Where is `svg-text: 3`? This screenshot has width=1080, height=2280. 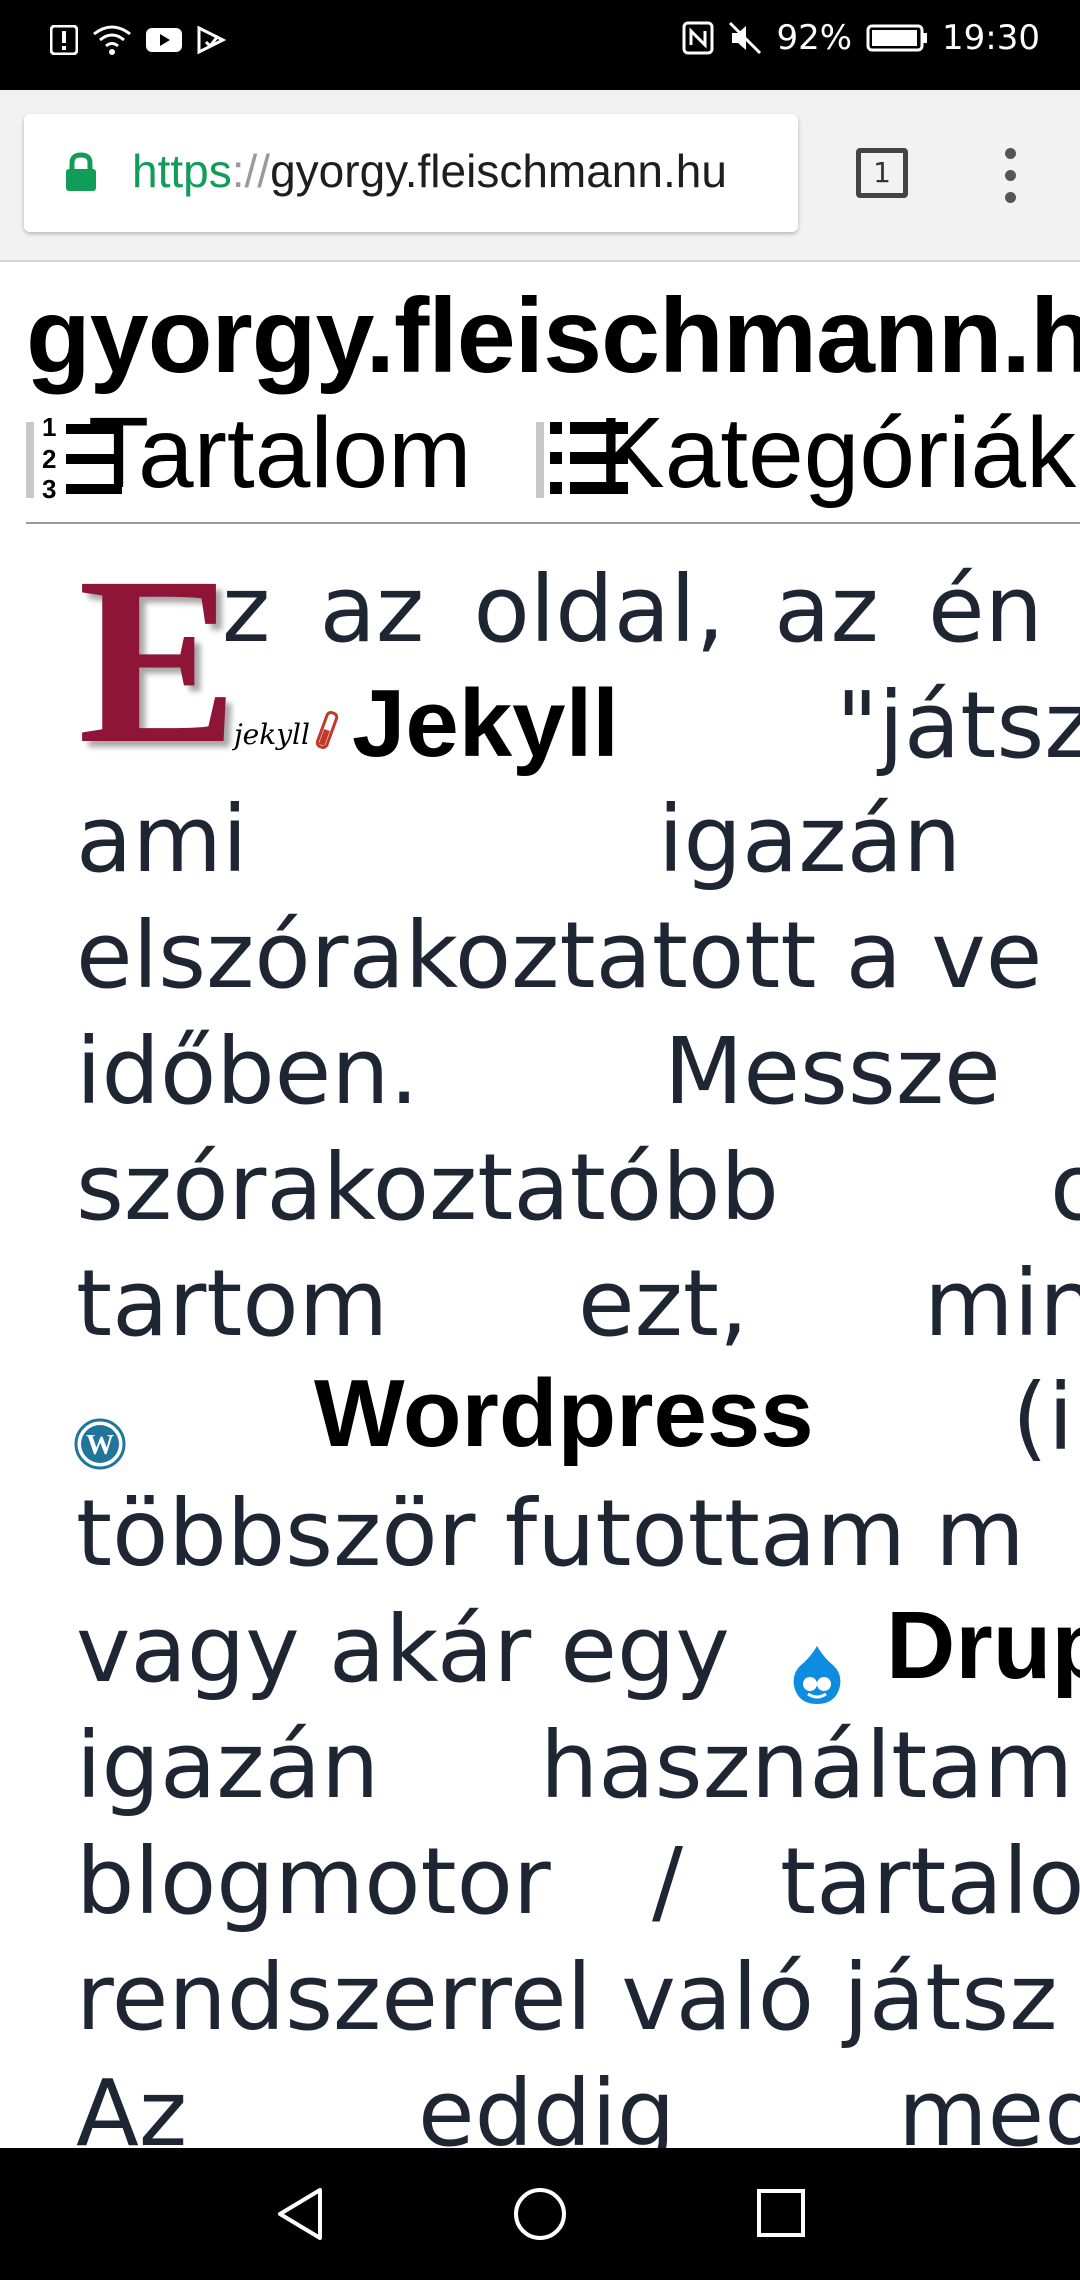
svg-text: 3 is located at coordinates (49, 488).